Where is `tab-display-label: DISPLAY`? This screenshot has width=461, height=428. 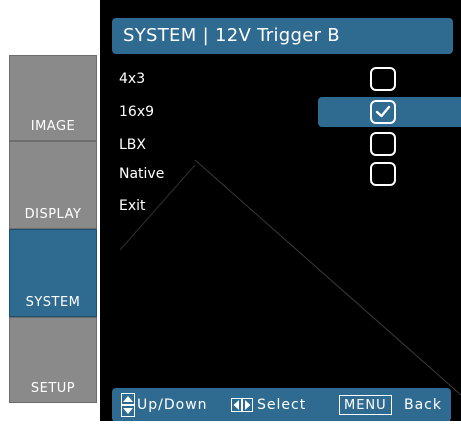 tab-display-label: DISPLAY is located at coordinates (53, 214).